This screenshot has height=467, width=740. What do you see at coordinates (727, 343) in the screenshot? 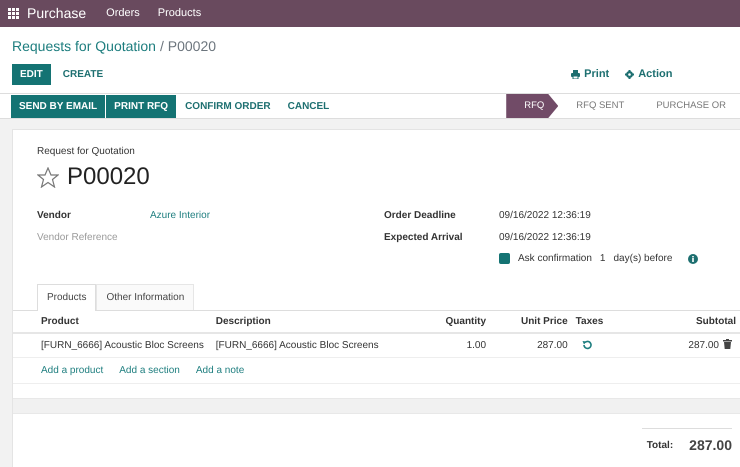
I see `trash-icon` at bounding box center [727, 343].